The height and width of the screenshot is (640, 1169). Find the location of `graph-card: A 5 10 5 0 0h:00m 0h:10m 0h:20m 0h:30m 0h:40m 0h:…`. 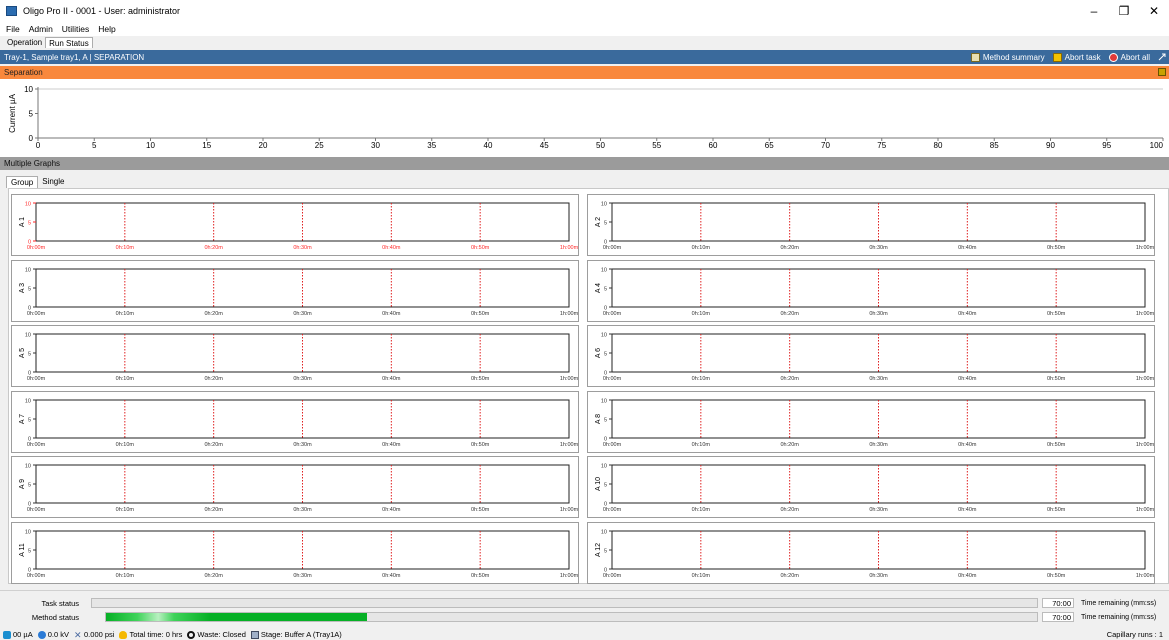

graph-card: A 5 10 5 0 0h:00m 0h:10m 0h:20m 0h:30m 0h:40m 0h:… is located at coordinates (295, 356).